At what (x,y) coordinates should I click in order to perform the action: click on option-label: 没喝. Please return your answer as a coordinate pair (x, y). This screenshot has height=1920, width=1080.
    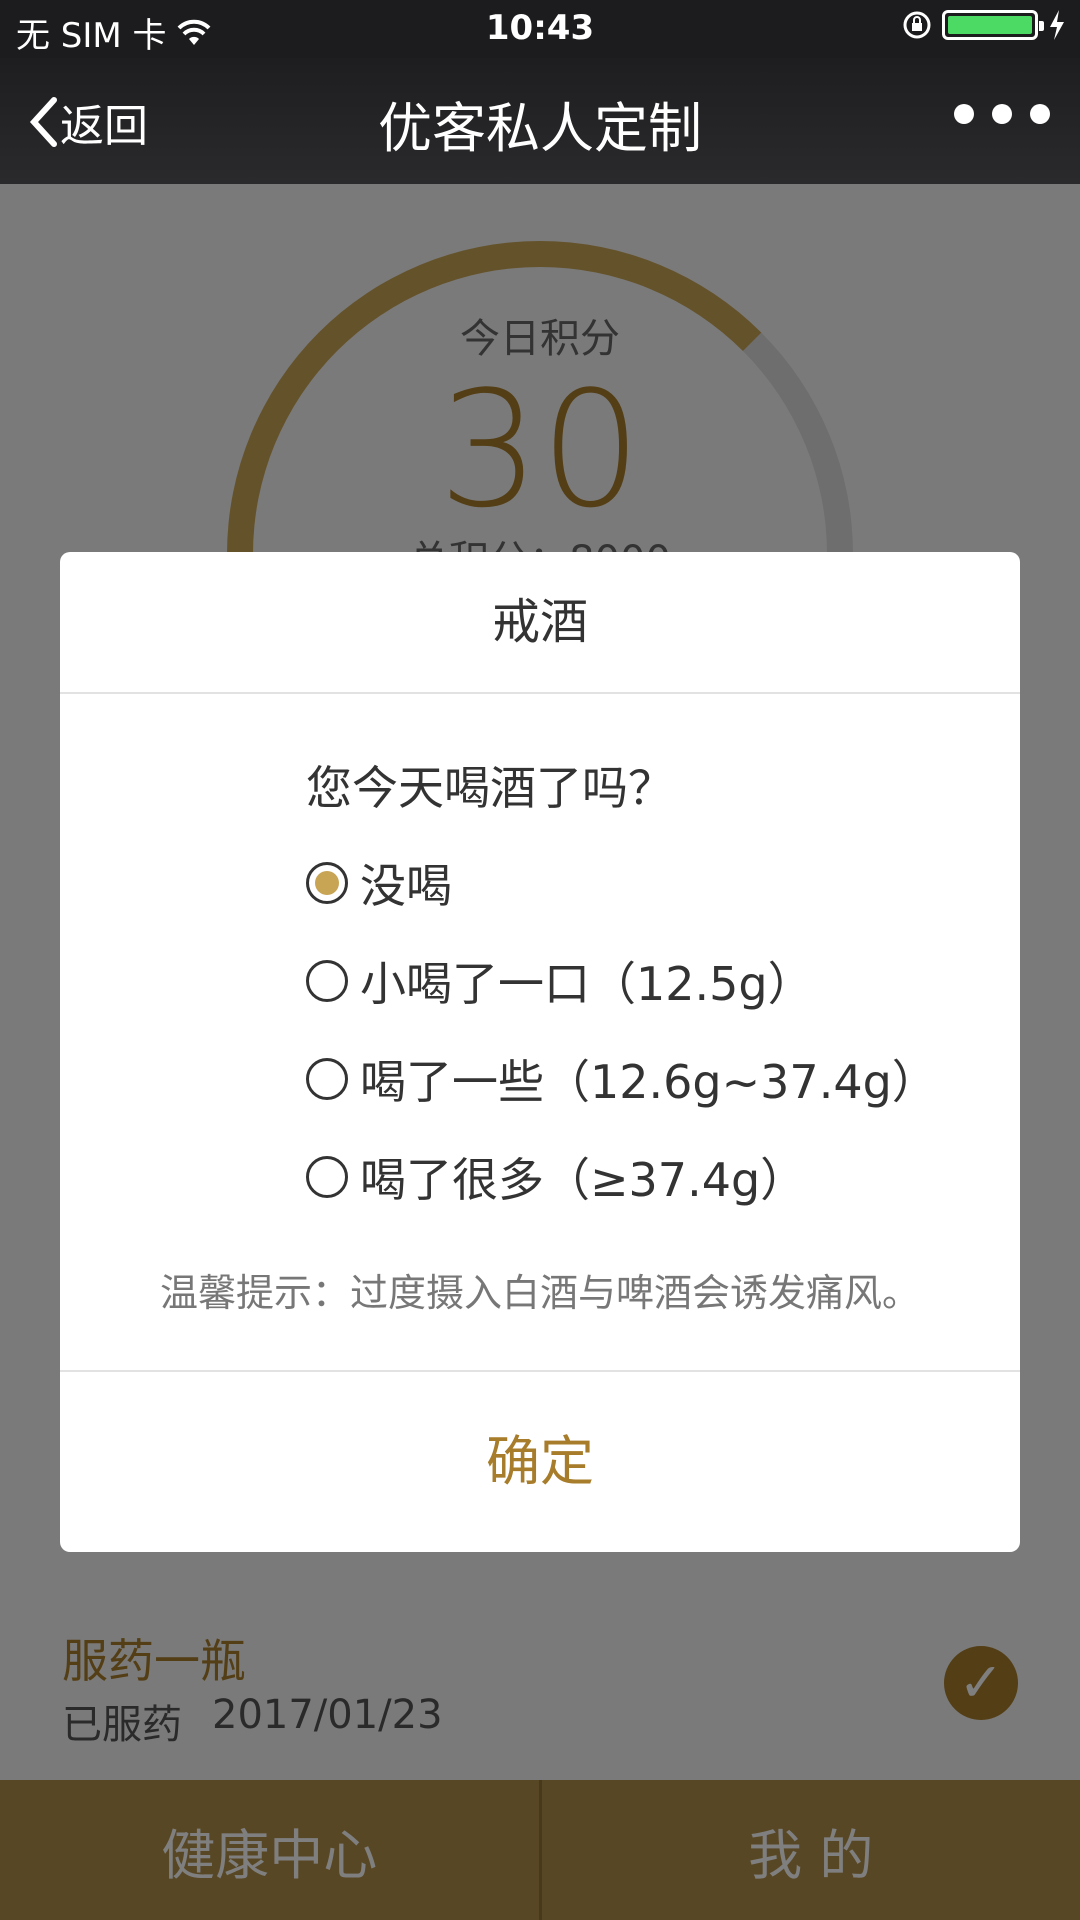
    Looking at the image, I should click on (406, 886).